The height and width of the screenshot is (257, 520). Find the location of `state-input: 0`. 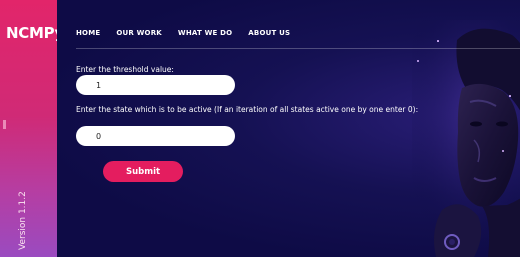

state-input: 0 is located at coordinates (155, 136).